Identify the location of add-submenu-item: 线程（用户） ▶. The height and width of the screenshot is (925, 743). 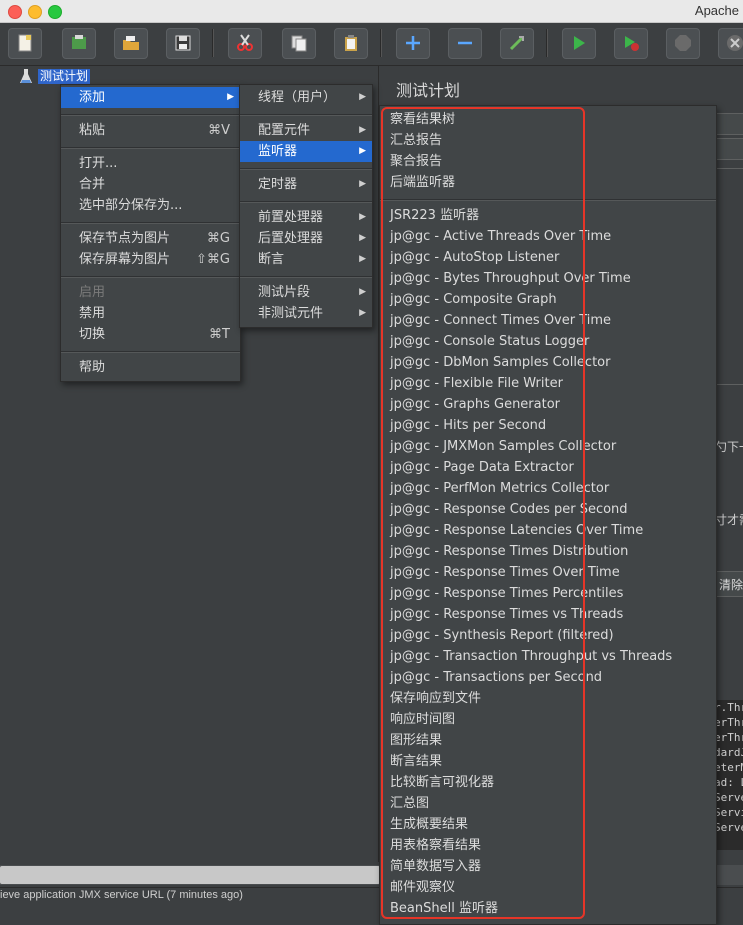
(306, 97).